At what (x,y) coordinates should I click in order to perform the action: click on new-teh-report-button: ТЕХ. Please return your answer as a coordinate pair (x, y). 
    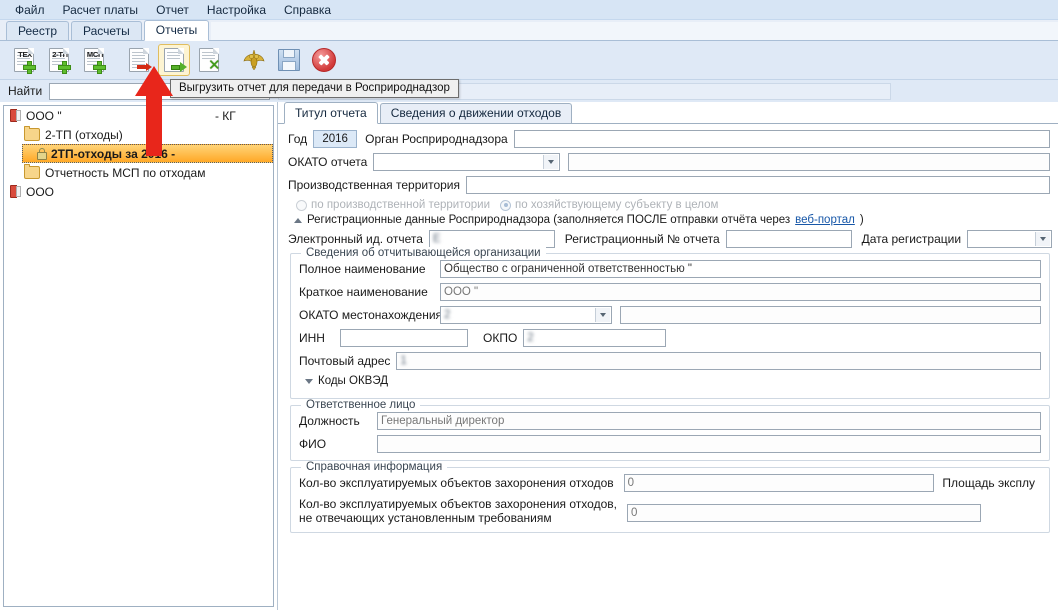
    Looking at the image, I should click on (24, 60).